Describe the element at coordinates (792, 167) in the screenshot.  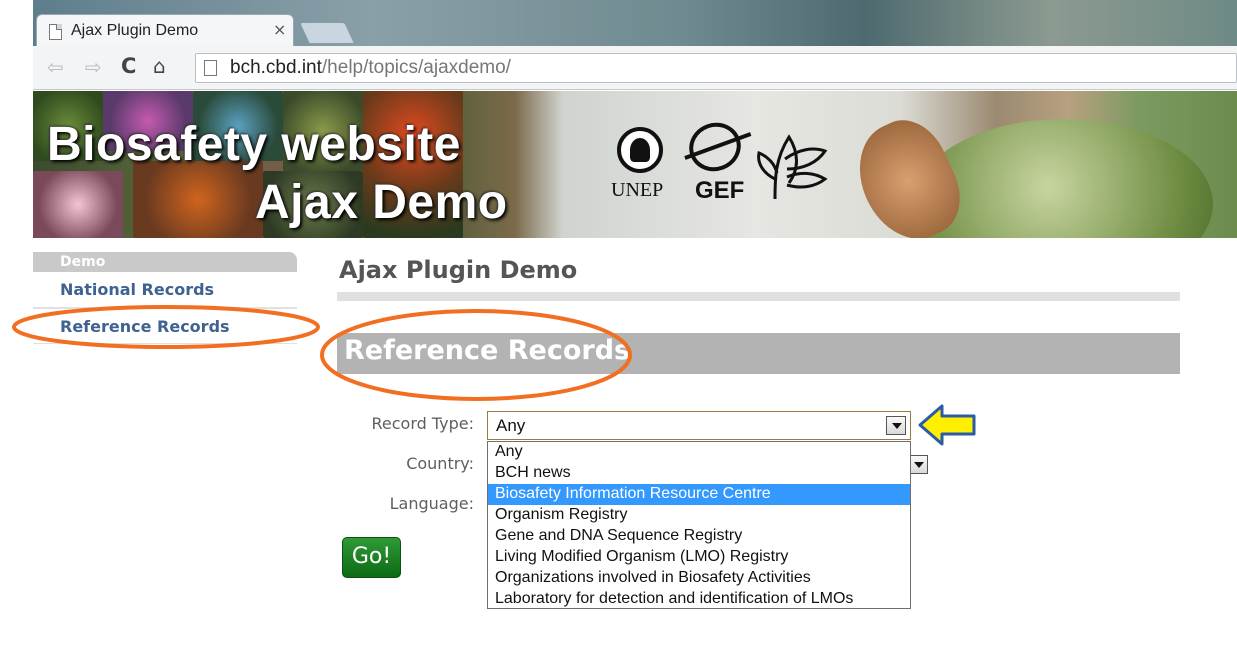
I see `leaf-logo-icon` at that location.